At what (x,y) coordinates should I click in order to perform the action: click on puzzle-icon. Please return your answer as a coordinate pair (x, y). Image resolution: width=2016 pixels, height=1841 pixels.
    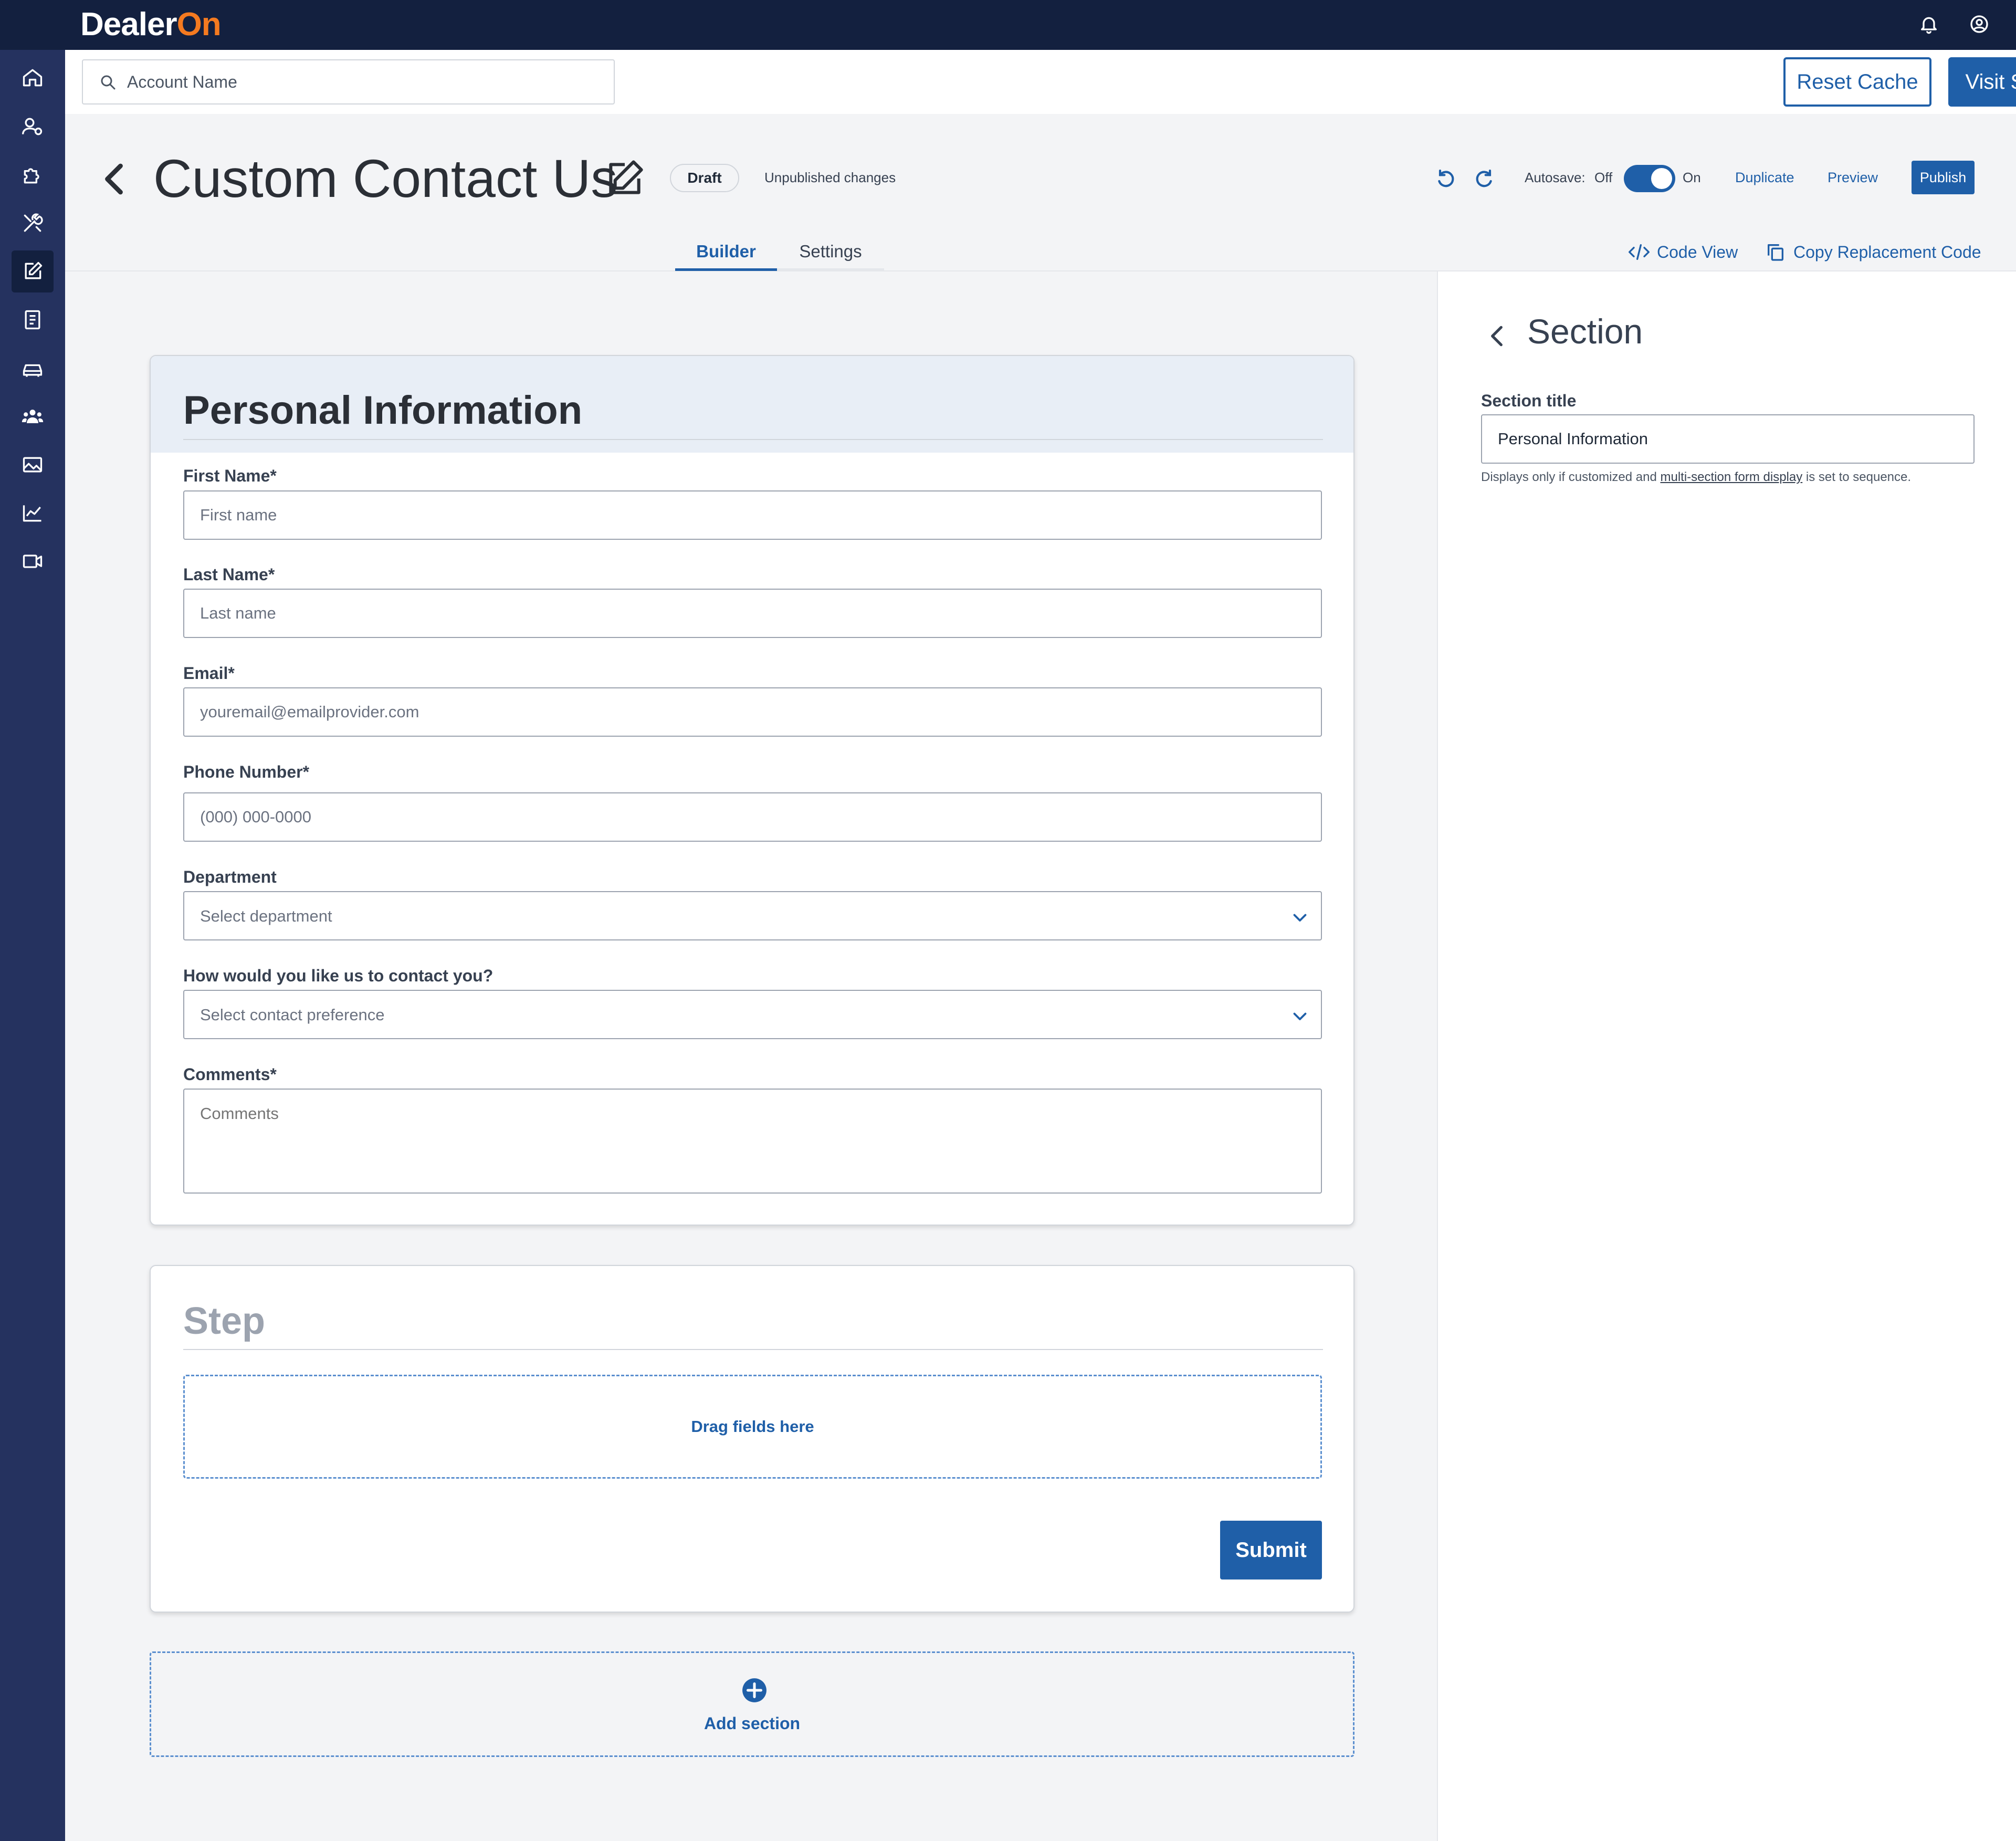
    Looking at the image, I should click on (33, 175).